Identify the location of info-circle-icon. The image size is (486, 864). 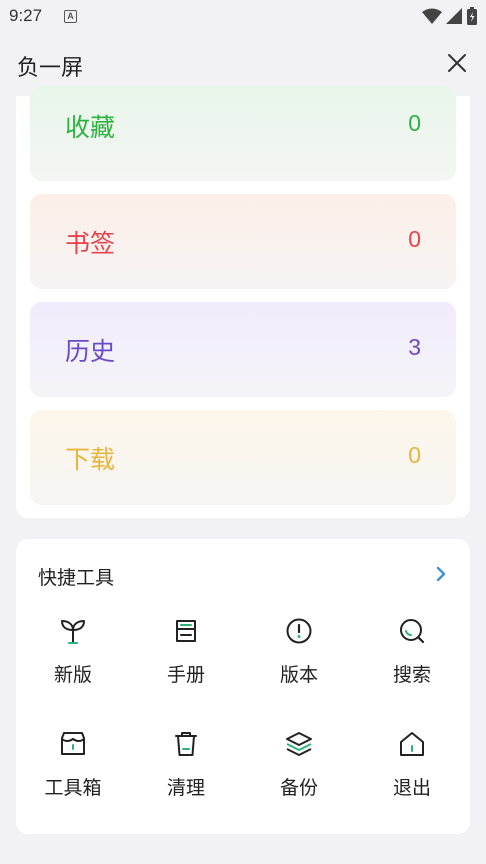
(299, 631).